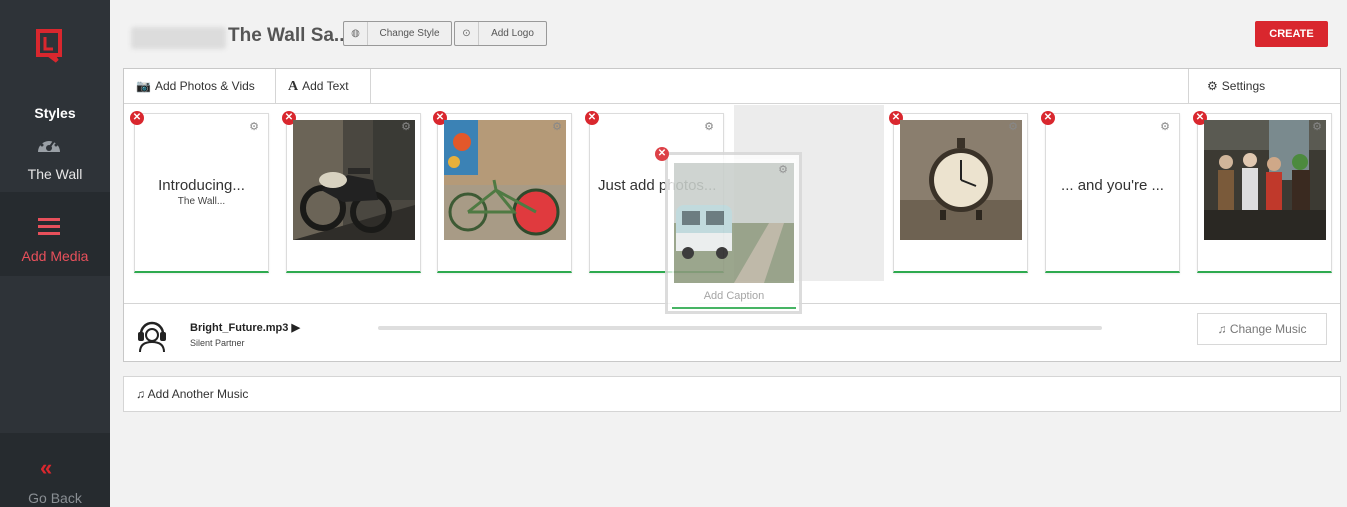 Image resolution: width=1347 pixels, height=507 pixels. Describe the element at coordinates (152, 336) in the screenshot. I see `headphones-user-icon` at that location.